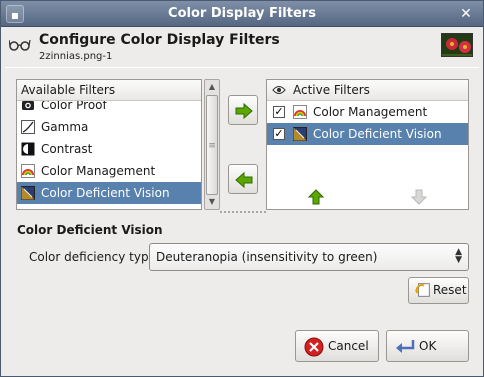 This screenshot has height=377, width=484. I want to click on list-item-label: Color Proof, so click(74, 106).